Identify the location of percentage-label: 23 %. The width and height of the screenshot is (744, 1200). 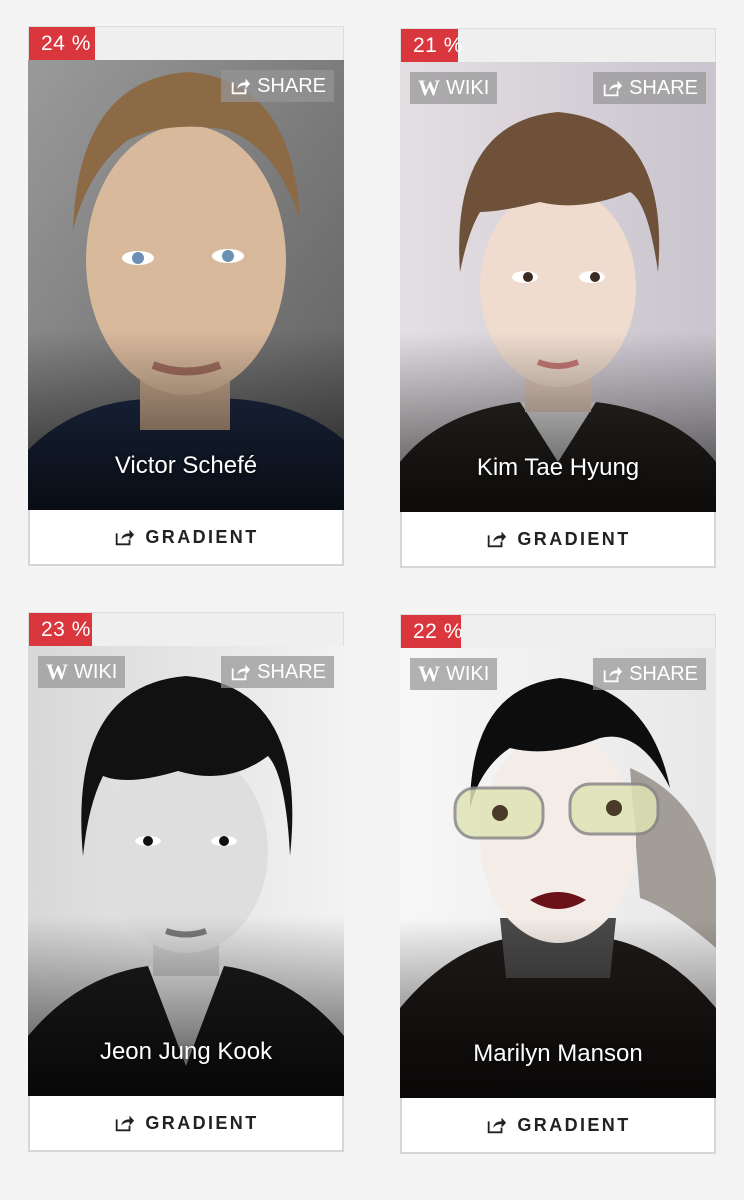
(66, 629).